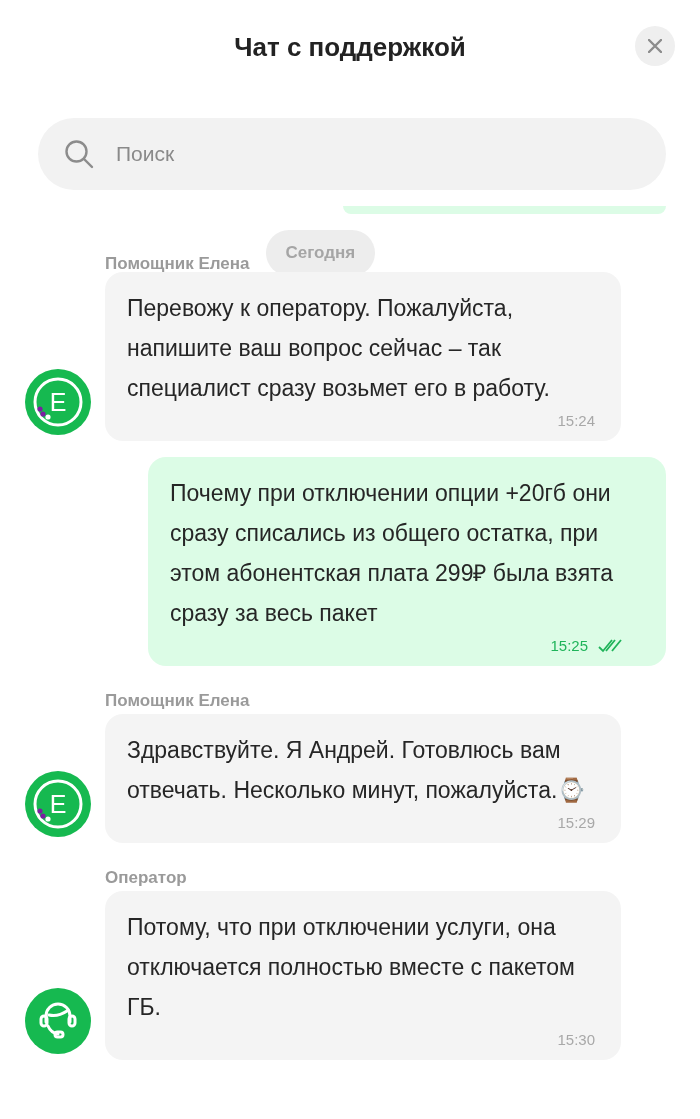 The height and width of the screenshot is (1119, 700). Describe the element at coordinates (146, 878) in the screenshot. I see `sender-name: Оператор` at that location.